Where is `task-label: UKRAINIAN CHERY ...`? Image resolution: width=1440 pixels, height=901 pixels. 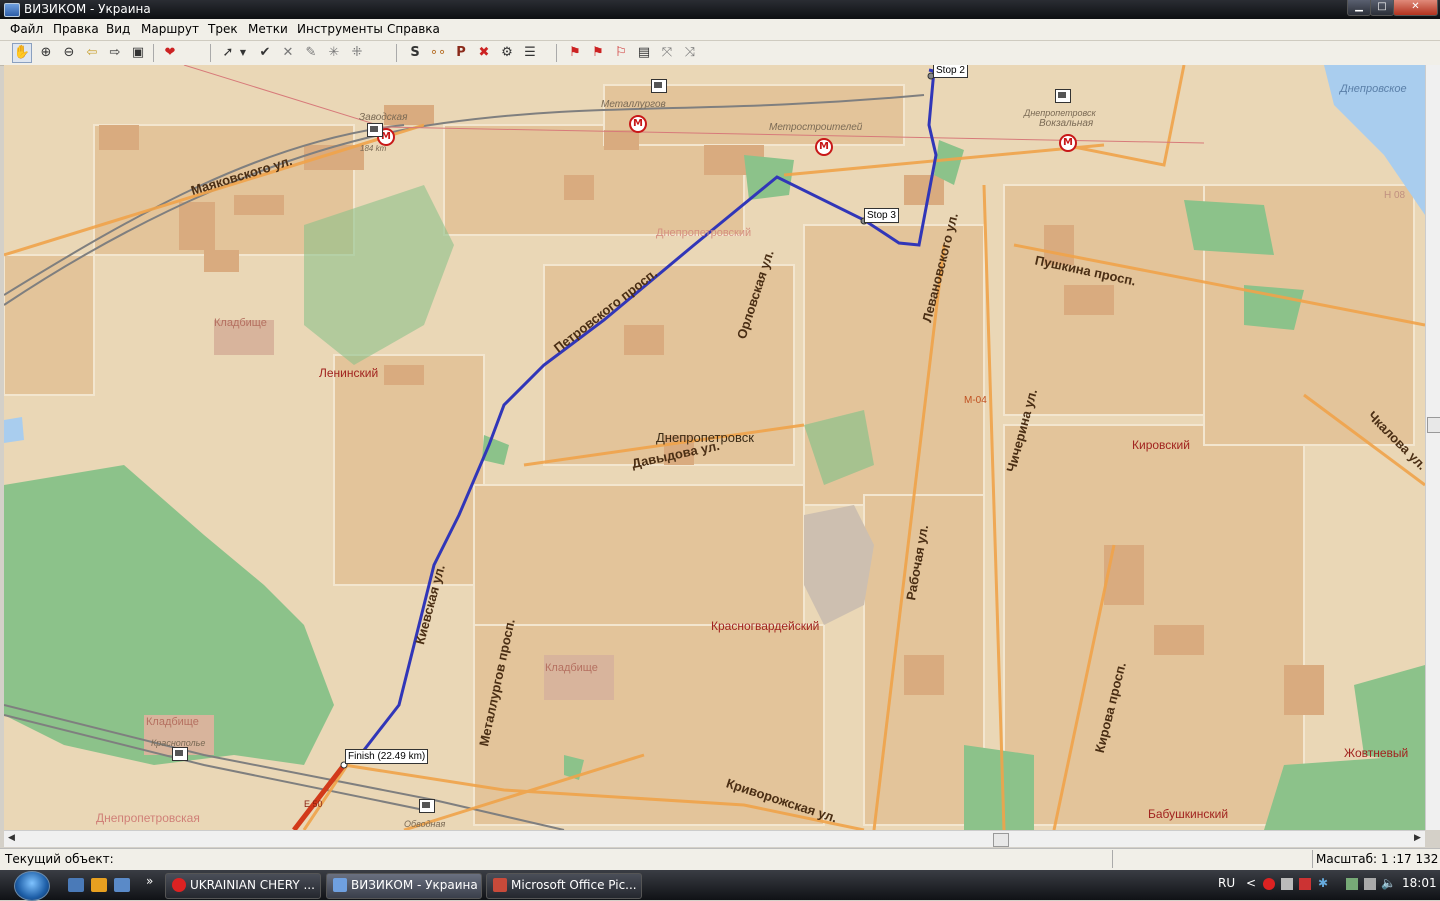 task-label: UKRAINIAN CHERY ... is located at coordinates (252, 885).